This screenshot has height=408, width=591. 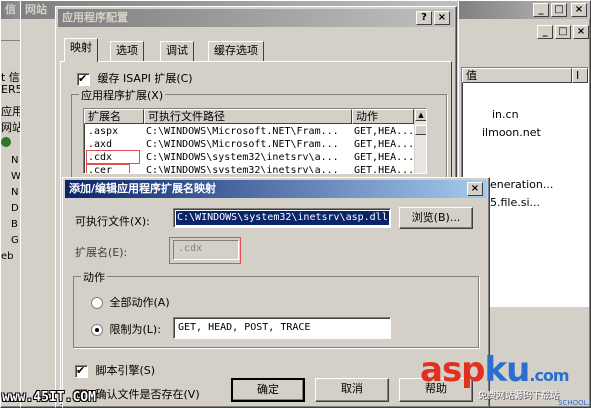 What do you see at coordinates (276, 189) in the screenshot?
I see `edit-mapping-titlebar: 添加/编辑应用程序扩展名映射 ×` at bounding box center [276, 189].